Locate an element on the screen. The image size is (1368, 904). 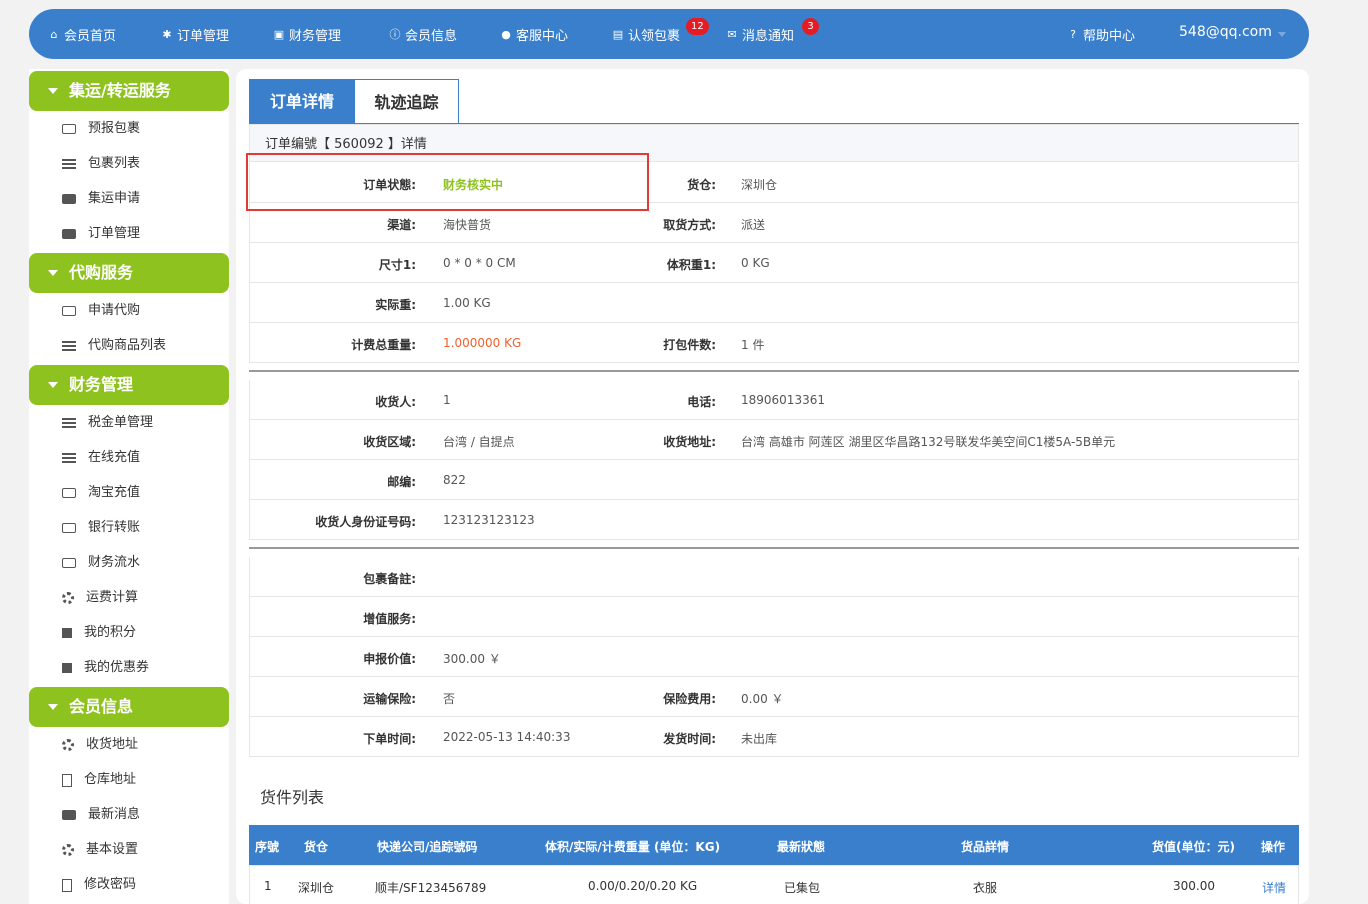
nav-claim-package: ▤ 认领包裹 12 is located at coordinates (660, 31).